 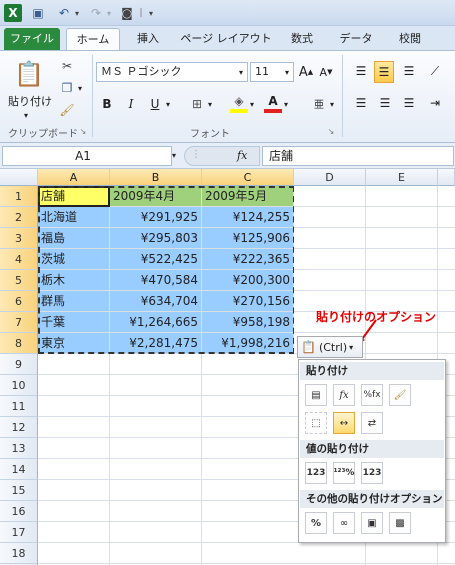 What do you see at coordinates (26, 115) in the screenshot?
I see `paste-dropdown-icon: ▾` at bounding box center [26, 115].